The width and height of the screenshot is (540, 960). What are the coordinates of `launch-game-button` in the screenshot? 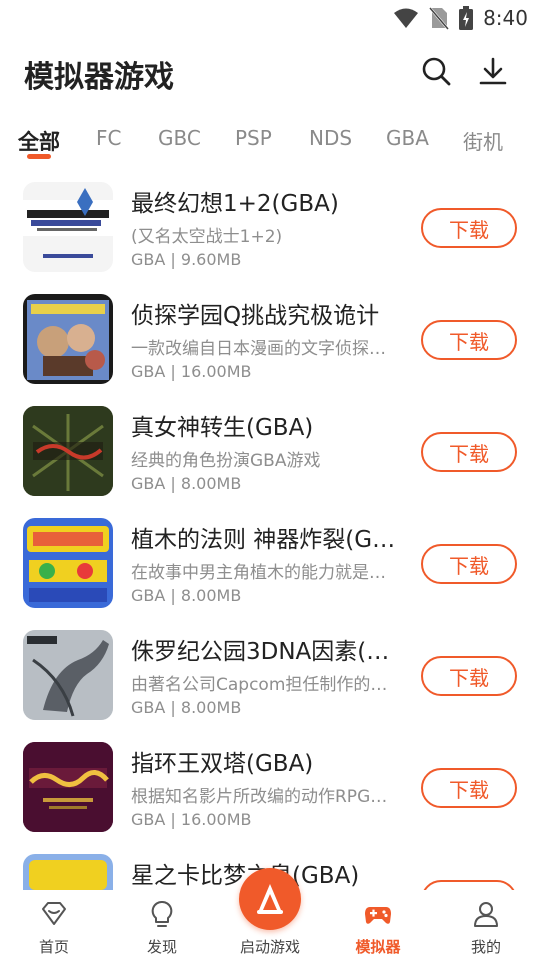 It's located at (270, 899).